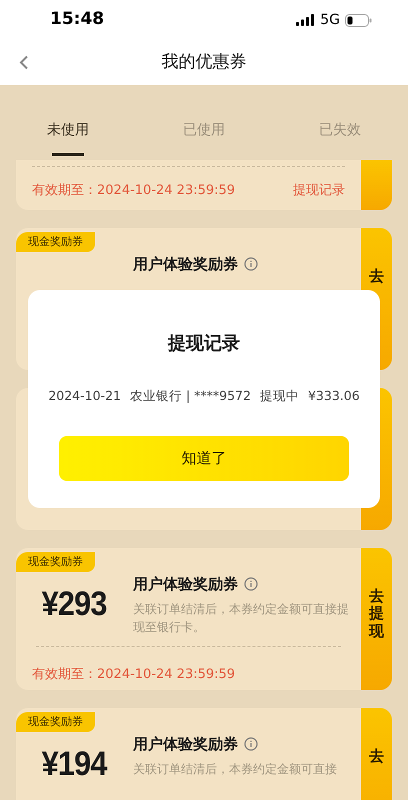 The width and height of the screenshot is (408, 800). I want to click on confirm-button: 知道了, so click(204, 458).